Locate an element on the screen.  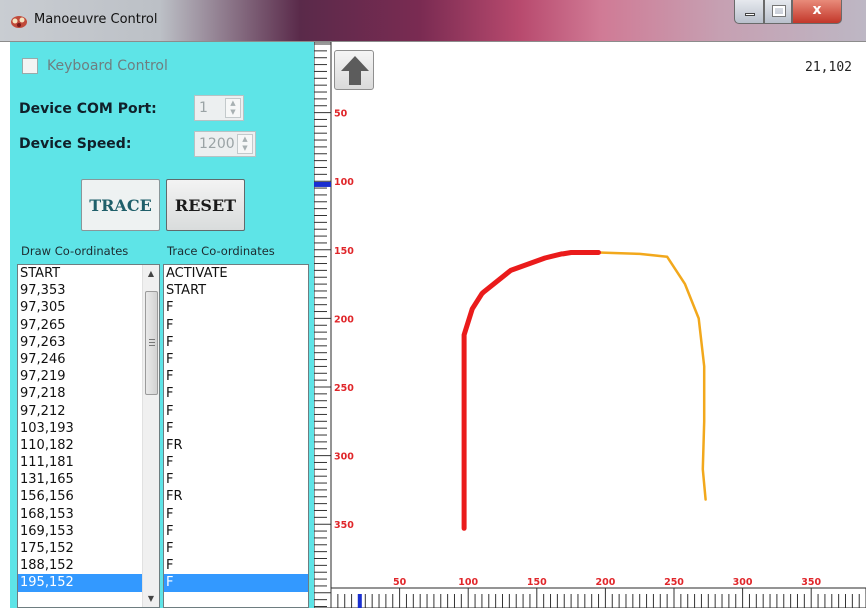
minimize-icon is located at coordinates (750, 14).